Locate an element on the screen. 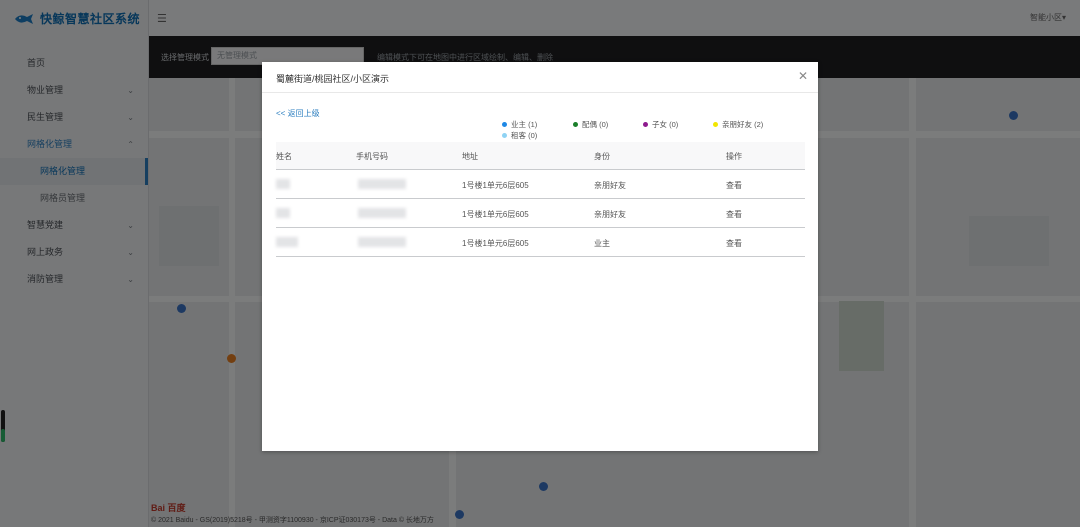 The image size is (1080, 527). legend-item: 业主 (1) is located at coordinates (519, 124).